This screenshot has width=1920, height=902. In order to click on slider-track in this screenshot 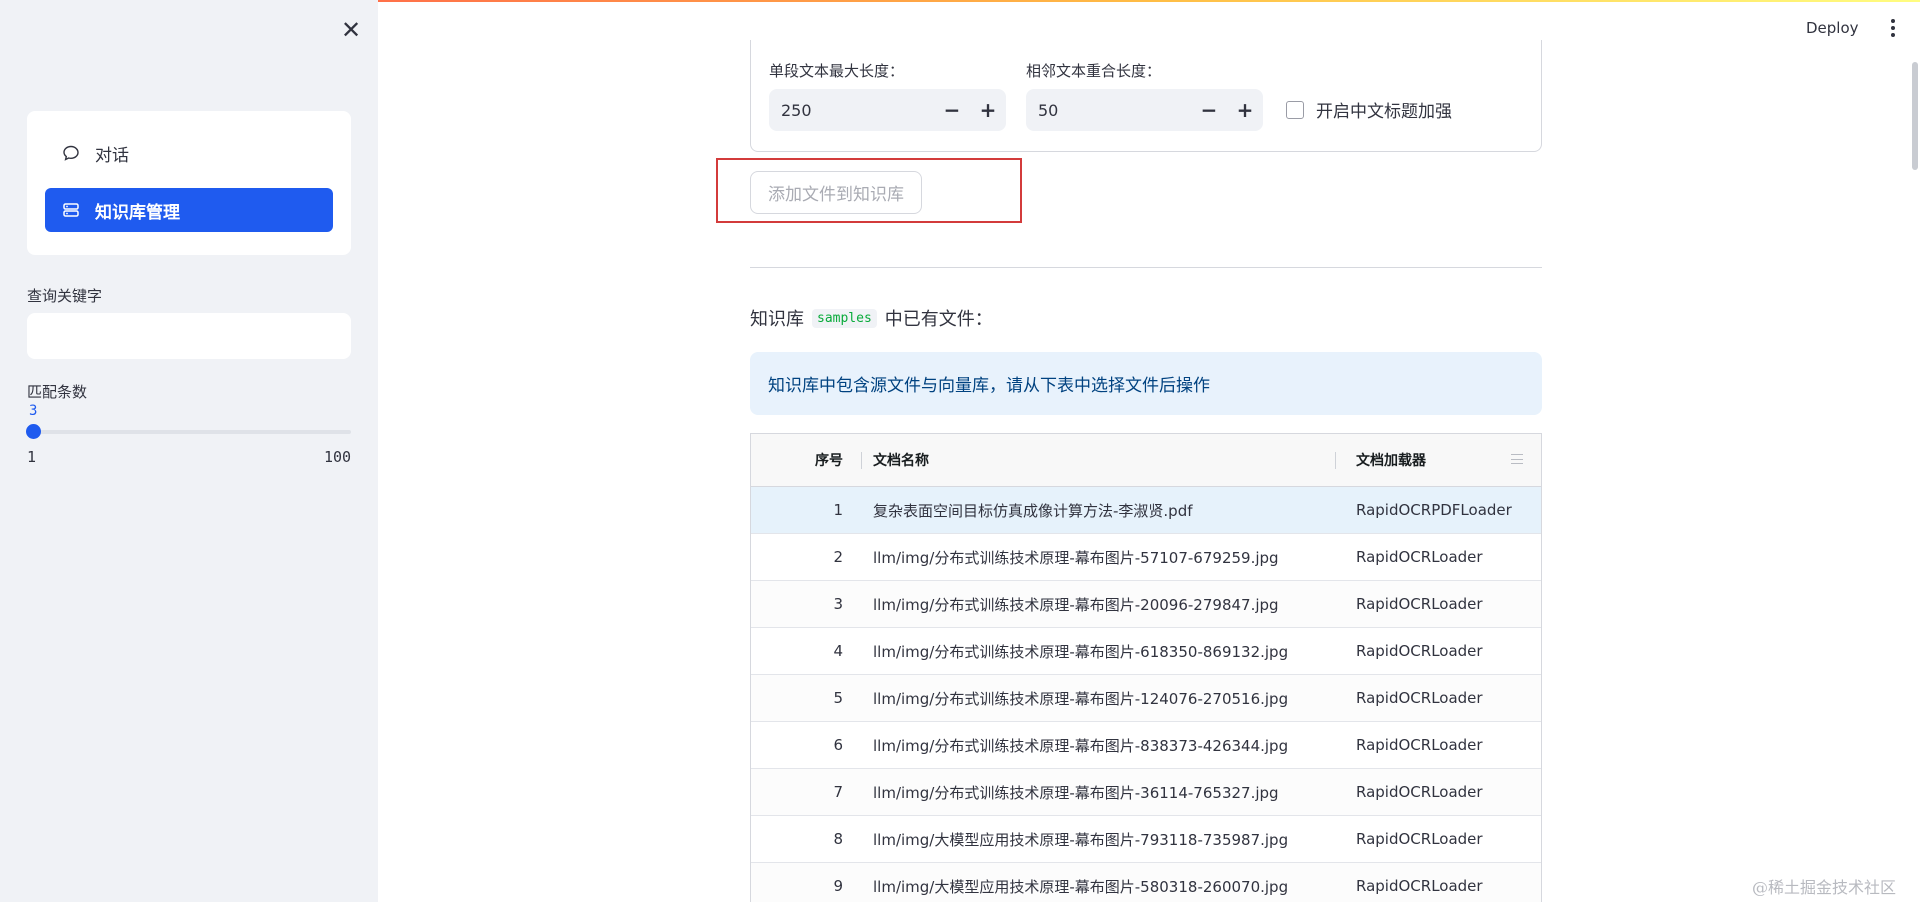, I will do `click(192, 432)`.